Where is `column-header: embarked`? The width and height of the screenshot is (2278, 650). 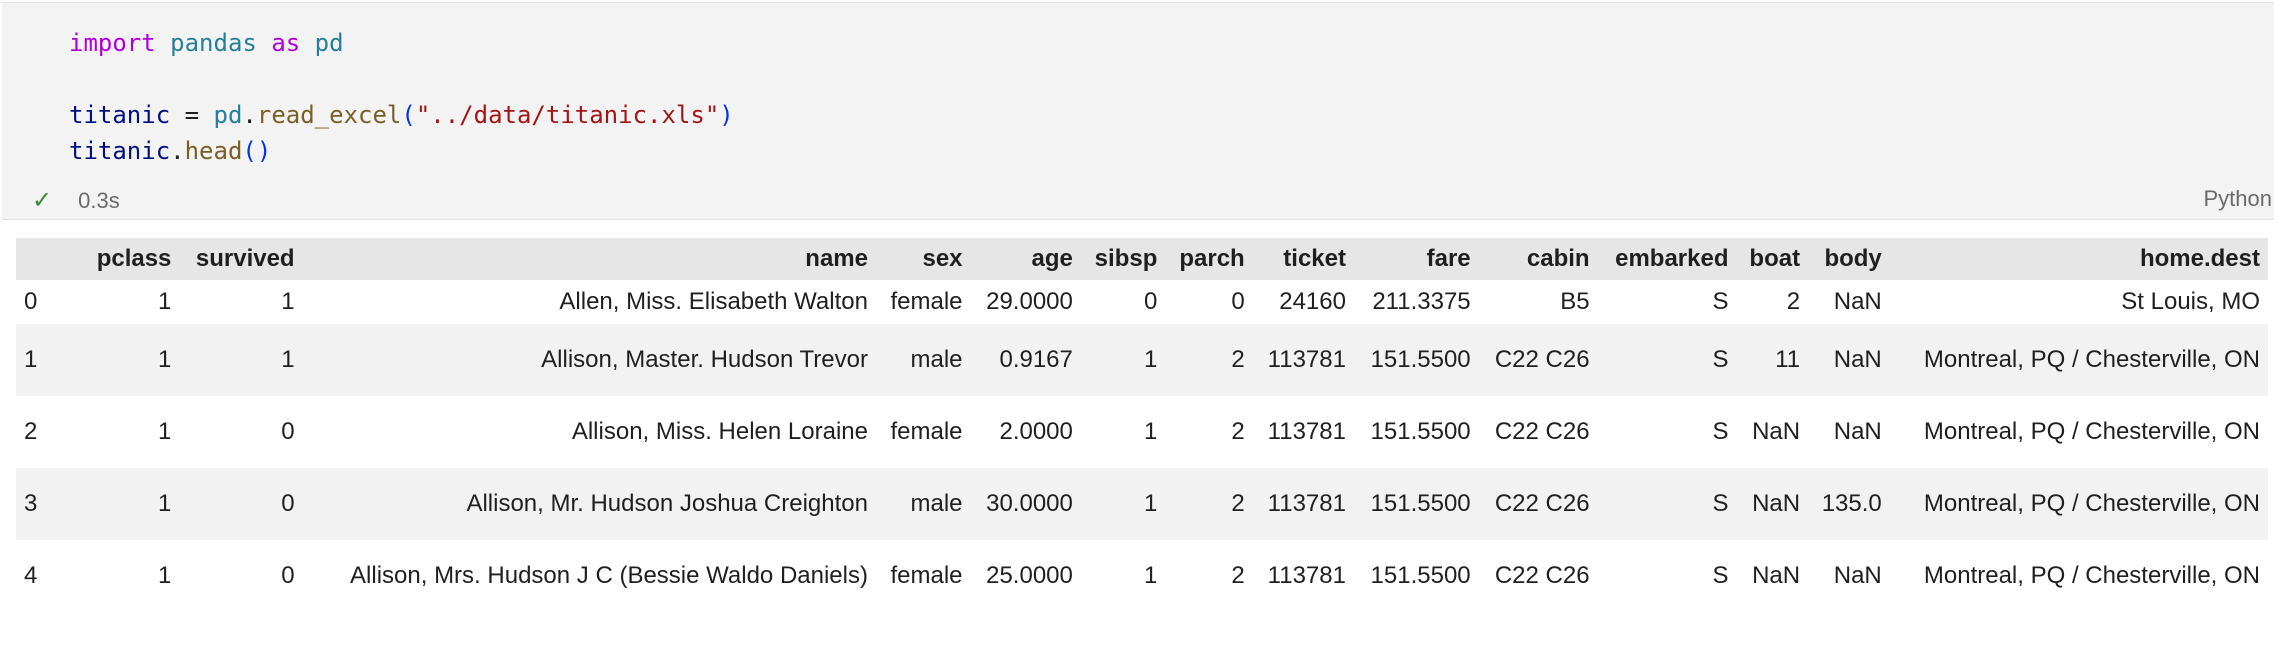
column-header: embarked is located at coordinates (1672, 258).